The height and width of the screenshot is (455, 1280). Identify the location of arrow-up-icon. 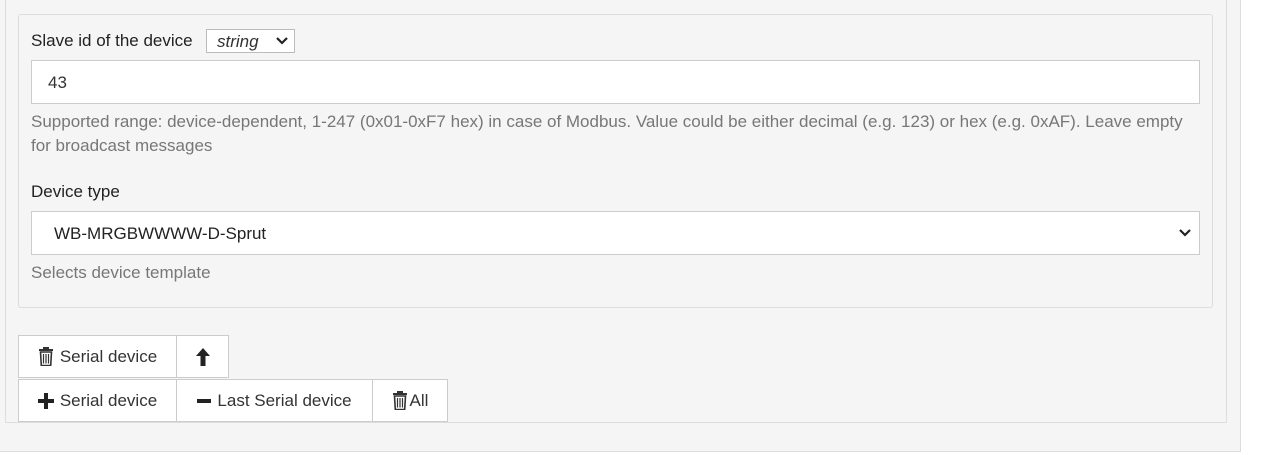
(202, 356).